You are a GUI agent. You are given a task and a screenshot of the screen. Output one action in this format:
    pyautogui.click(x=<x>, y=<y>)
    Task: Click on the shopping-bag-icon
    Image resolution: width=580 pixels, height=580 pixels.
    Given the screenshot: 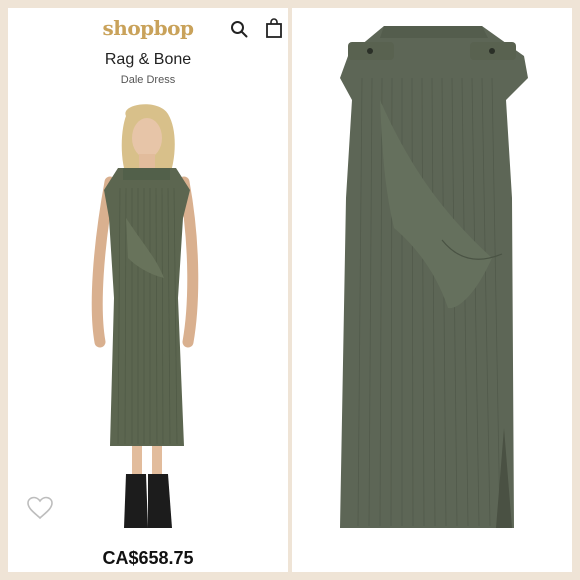 What is the action you would take?
    pyautogui.click(x=274, y=28)
    